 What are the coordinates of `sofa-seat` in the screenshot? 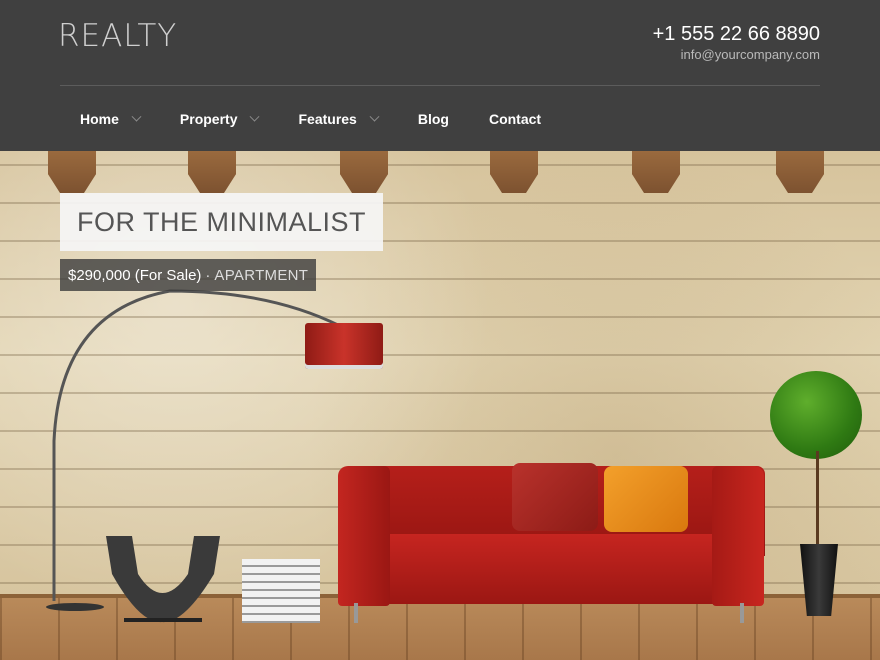 It's located at (553, 569).